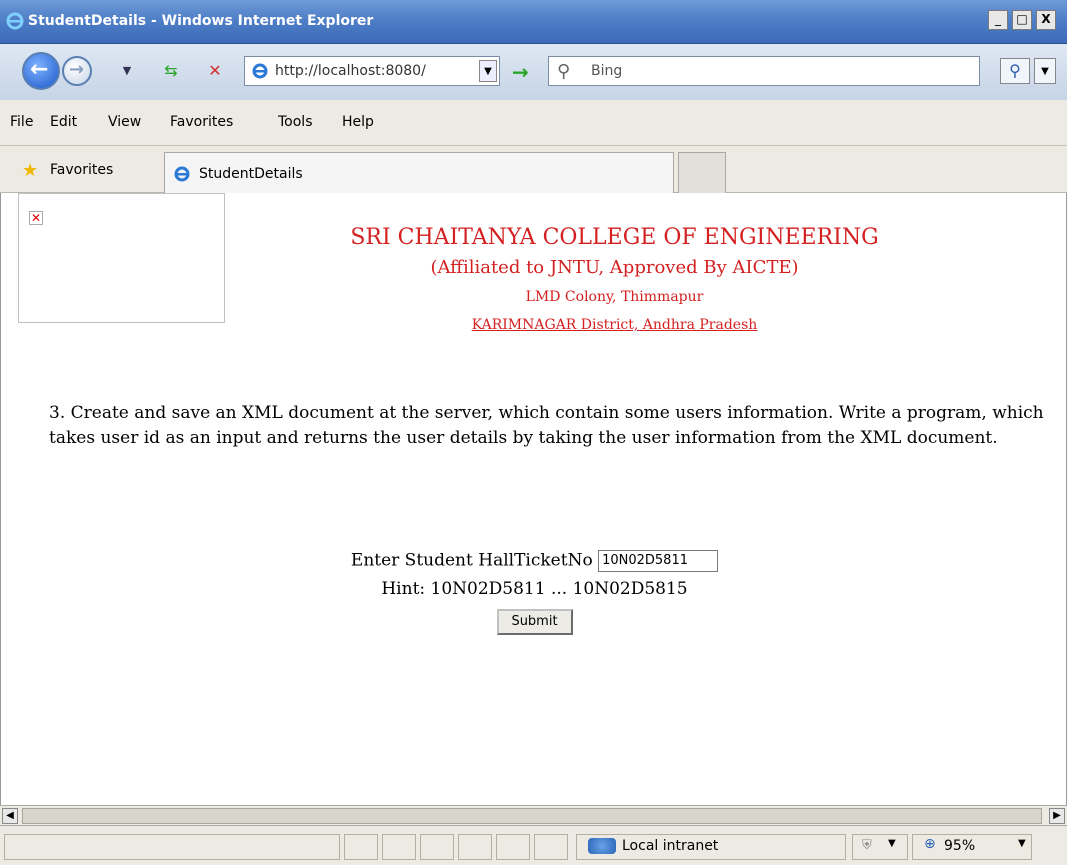 The width and height of the screenshot is (1067, 865). What do you see at coordinates (1022, 20) in the screenshot?
I see `maximize-button: □` at bounding box center [1022, 20].